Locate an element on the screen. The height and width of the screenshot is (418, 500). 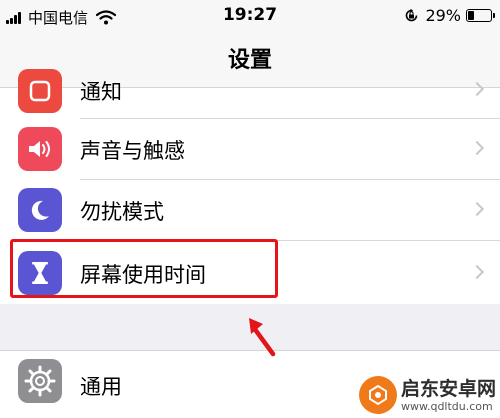
settings-row-label: 通用 is located at coordinates (101, 387).